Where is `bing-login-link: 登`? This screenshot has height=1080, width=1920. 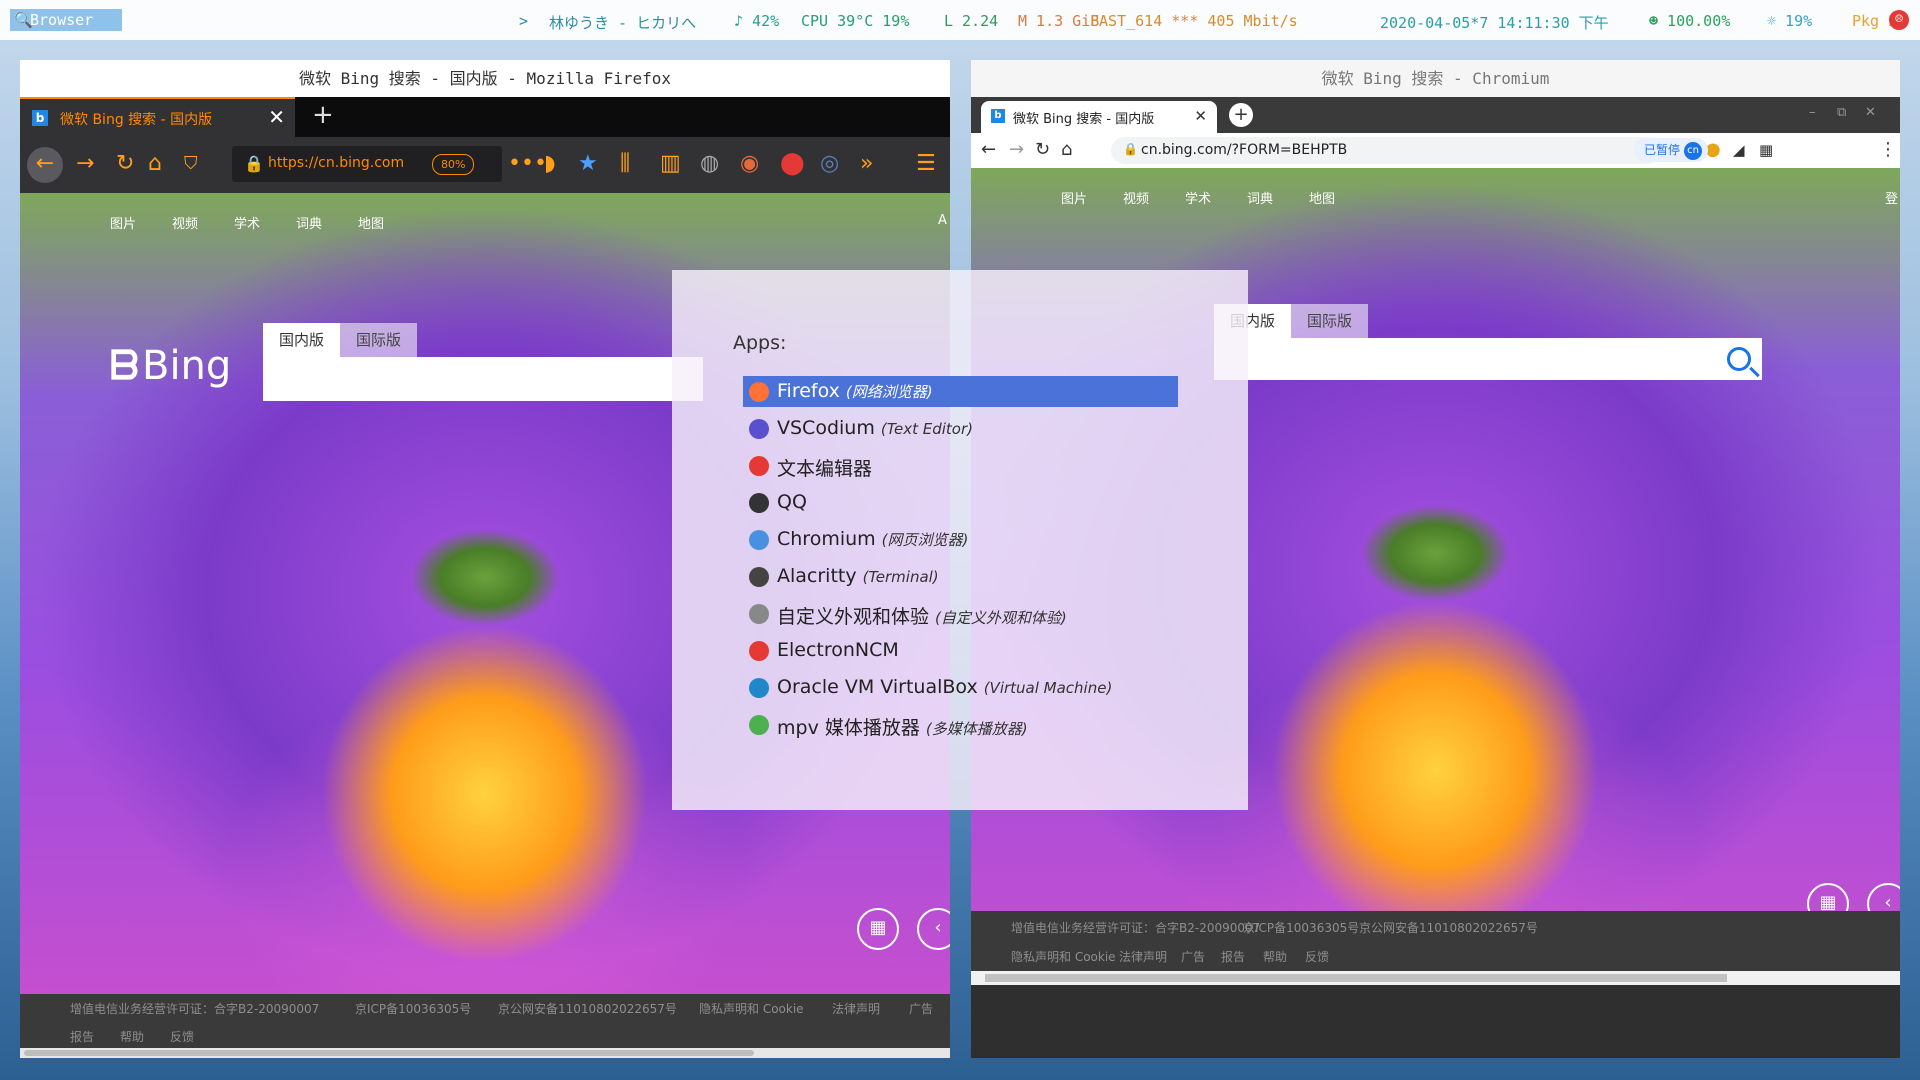
bing-login-link: 登 is located at coordinates (1891, 197).